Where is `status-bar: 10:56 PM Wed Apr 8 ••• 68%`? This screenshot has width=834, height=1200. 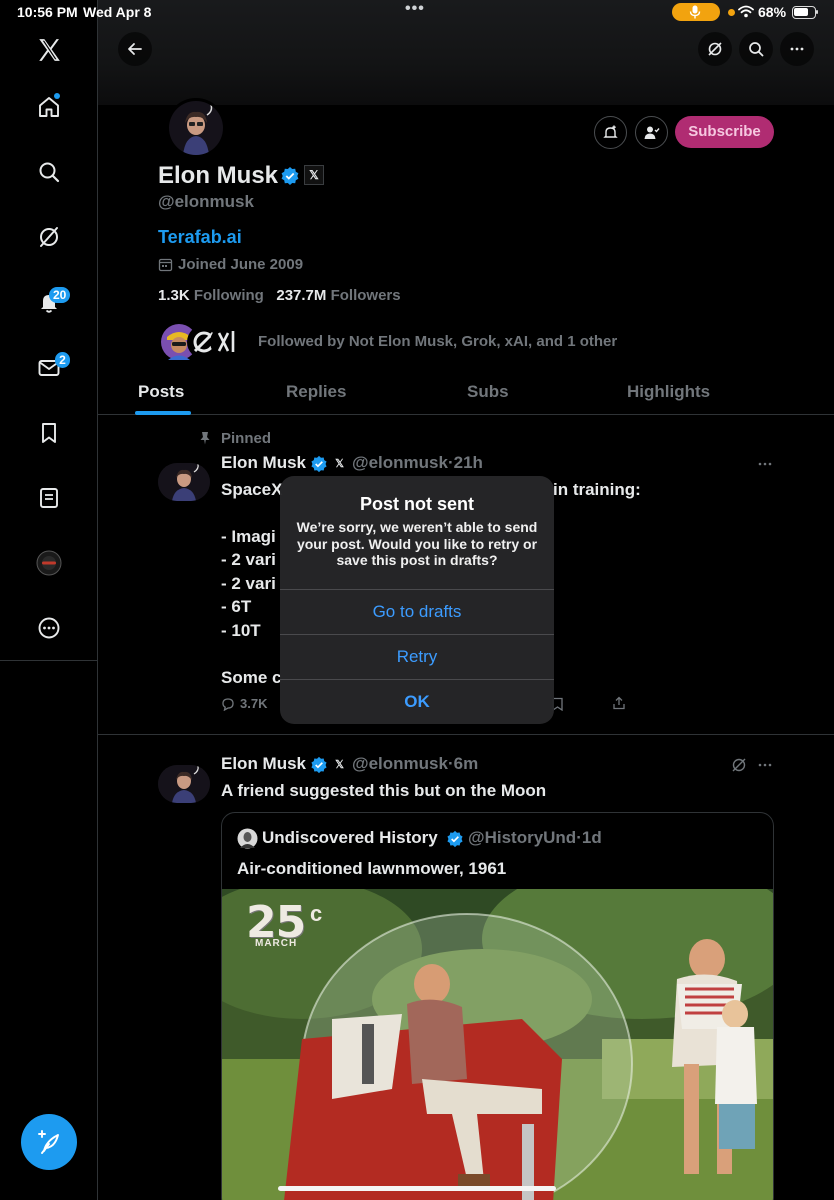 status-bar: 10:56 PM Wed Apr 8 ••• 68% is located at coordinates (417, 13).